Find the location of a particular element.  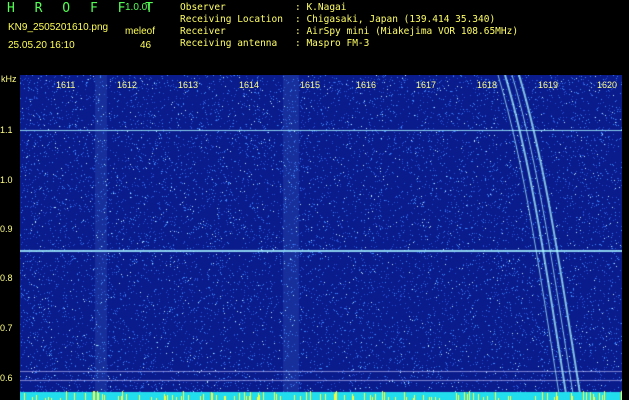

x-tick-label: 1612 is located at coordinates (127, 85).